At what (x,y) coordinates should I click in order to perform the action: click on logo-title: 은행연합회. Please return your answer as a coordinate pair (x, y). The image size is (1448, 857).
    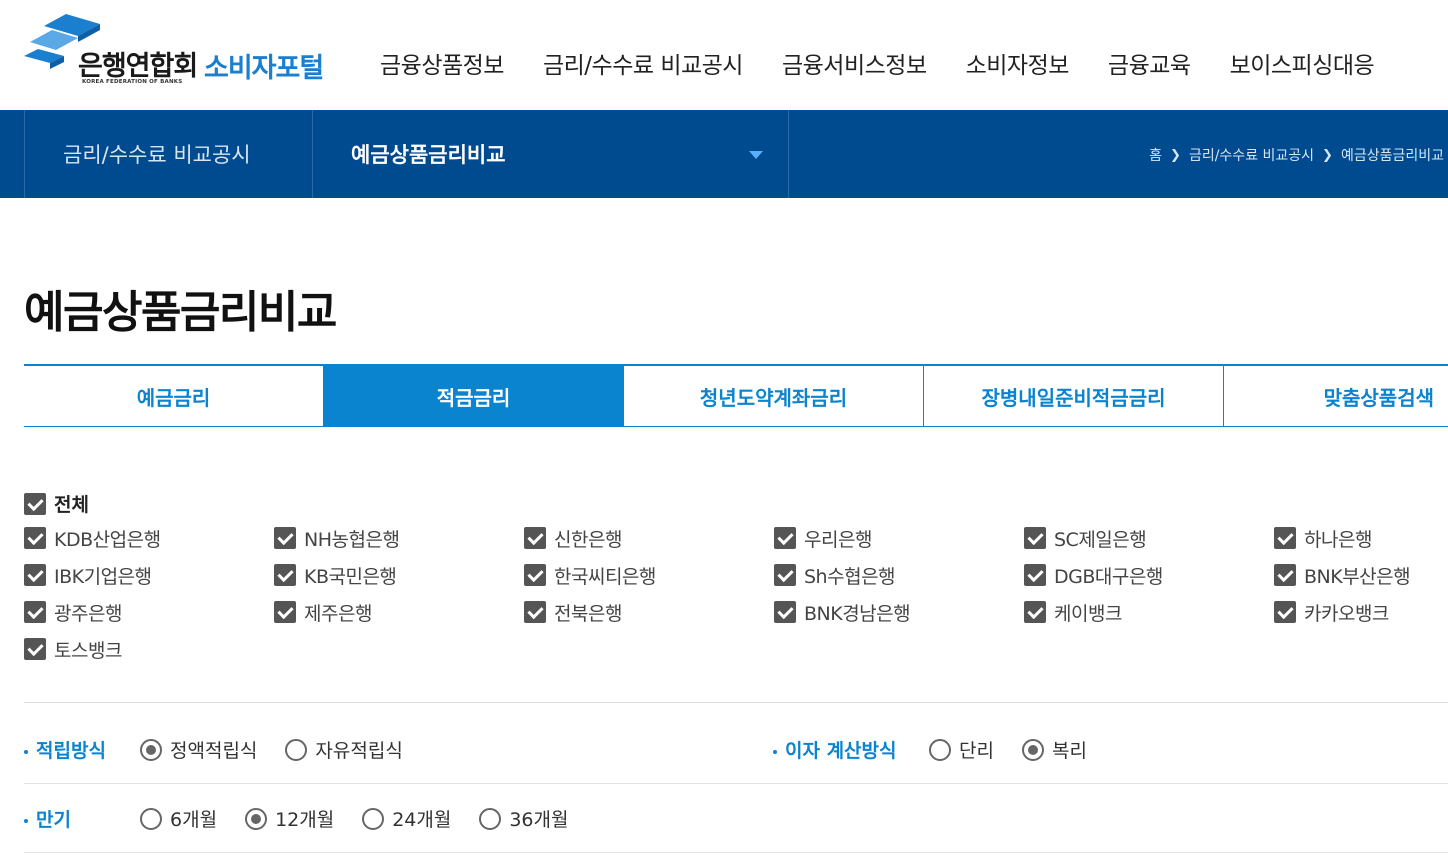
    Looking at the image, I should click on (138, 66).